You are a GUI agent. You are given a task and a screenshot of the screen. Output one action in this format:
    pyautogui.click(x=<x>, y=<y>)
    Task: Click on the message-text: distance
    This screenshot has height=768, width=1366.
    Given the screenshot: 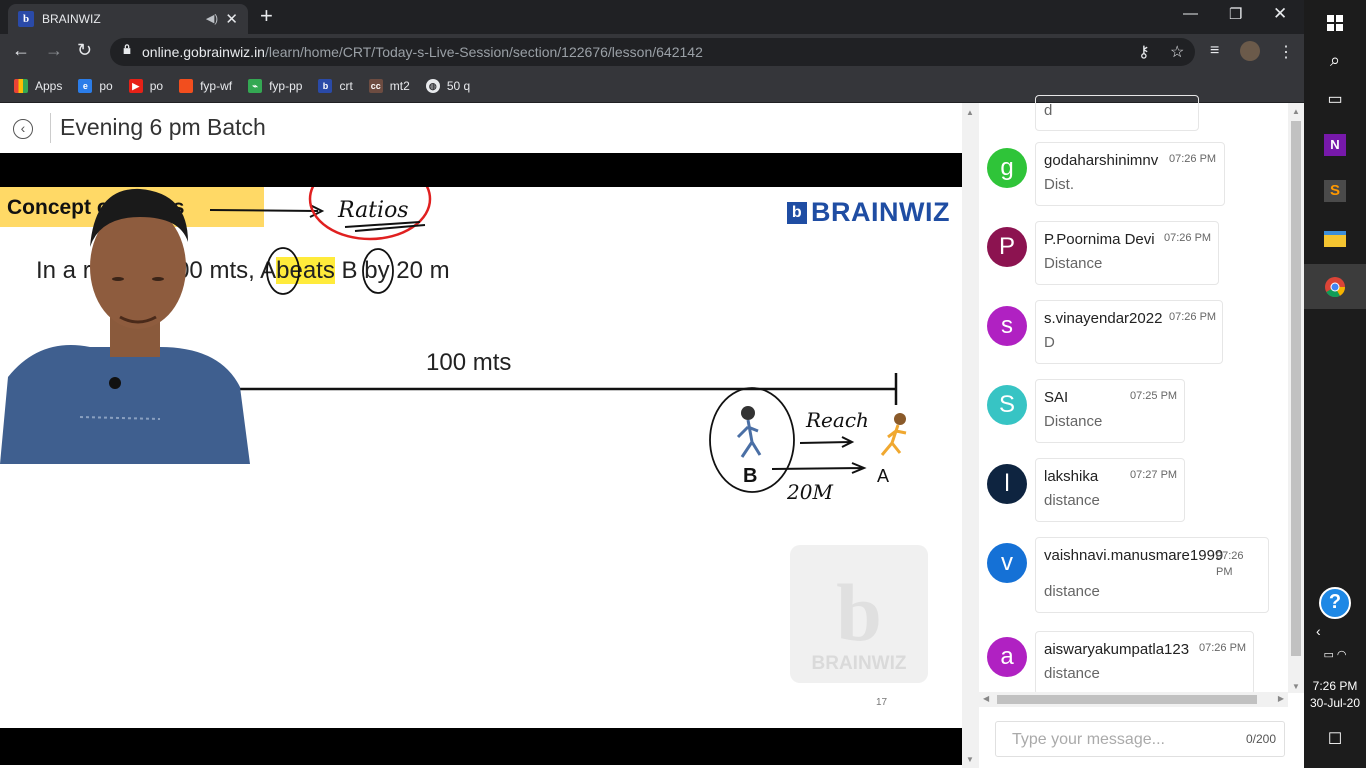 What is the action you would take?
    pyautogui.click(x=1072, y=591)
    